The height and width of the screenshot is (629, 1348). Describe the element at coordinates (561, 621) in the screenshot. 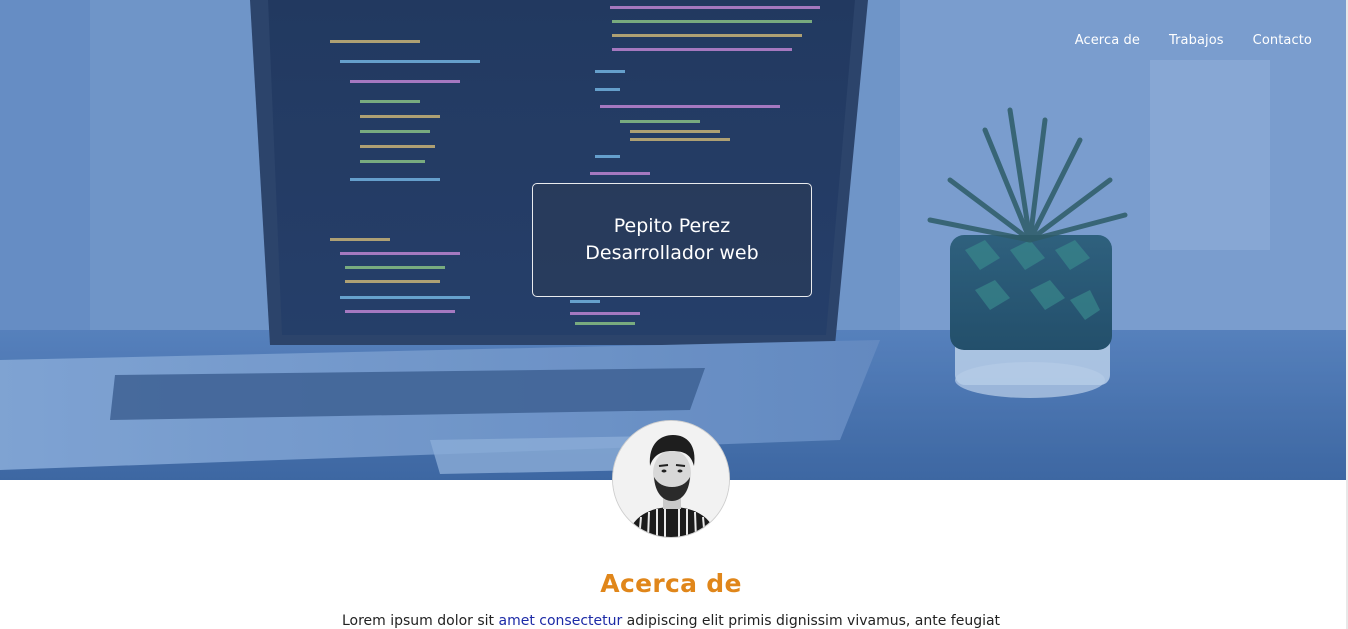

I see `about-inline-link: amet consectetur` at that location.